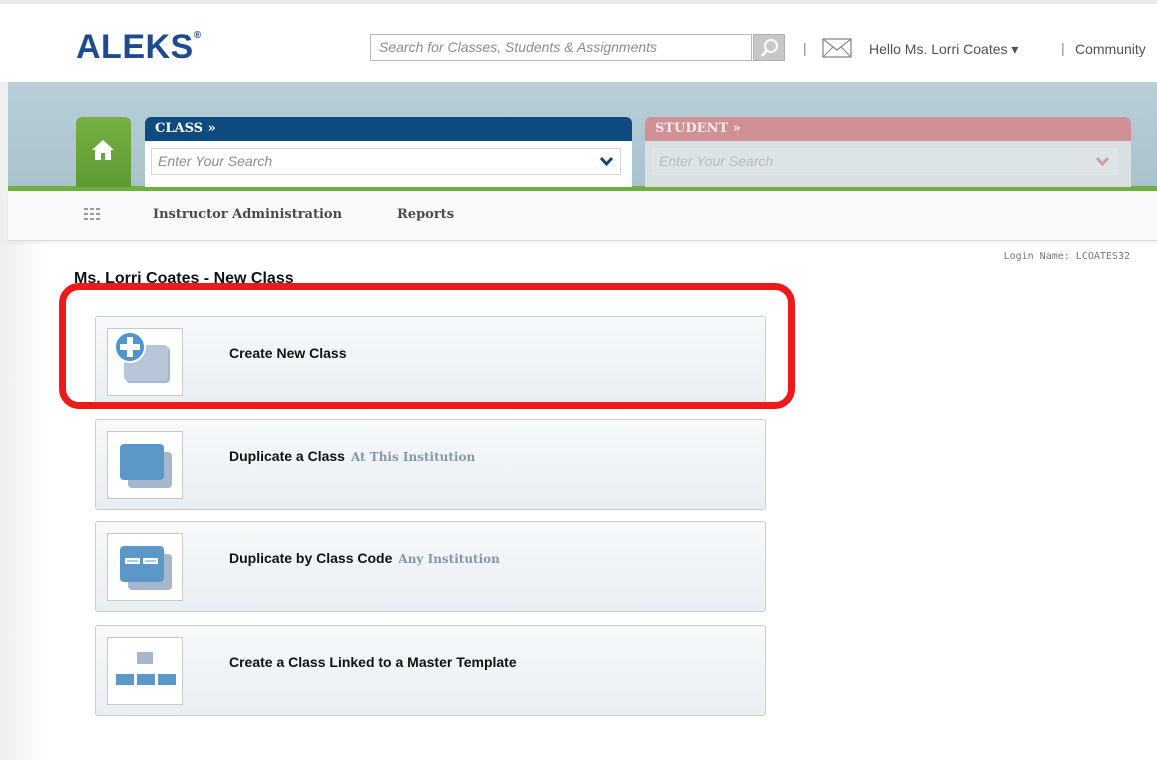  What do you see at coordinates (388, 129) in the screenshot?
I see `class-tab-heading: CLASS »` at bounding box center [388, 129].